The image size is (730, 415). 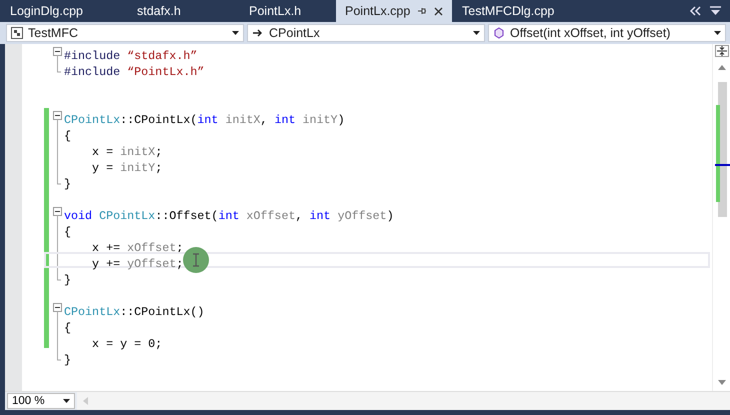 I want to click on code-line: #include “PointLx.h”, so click(x=134, y=72).